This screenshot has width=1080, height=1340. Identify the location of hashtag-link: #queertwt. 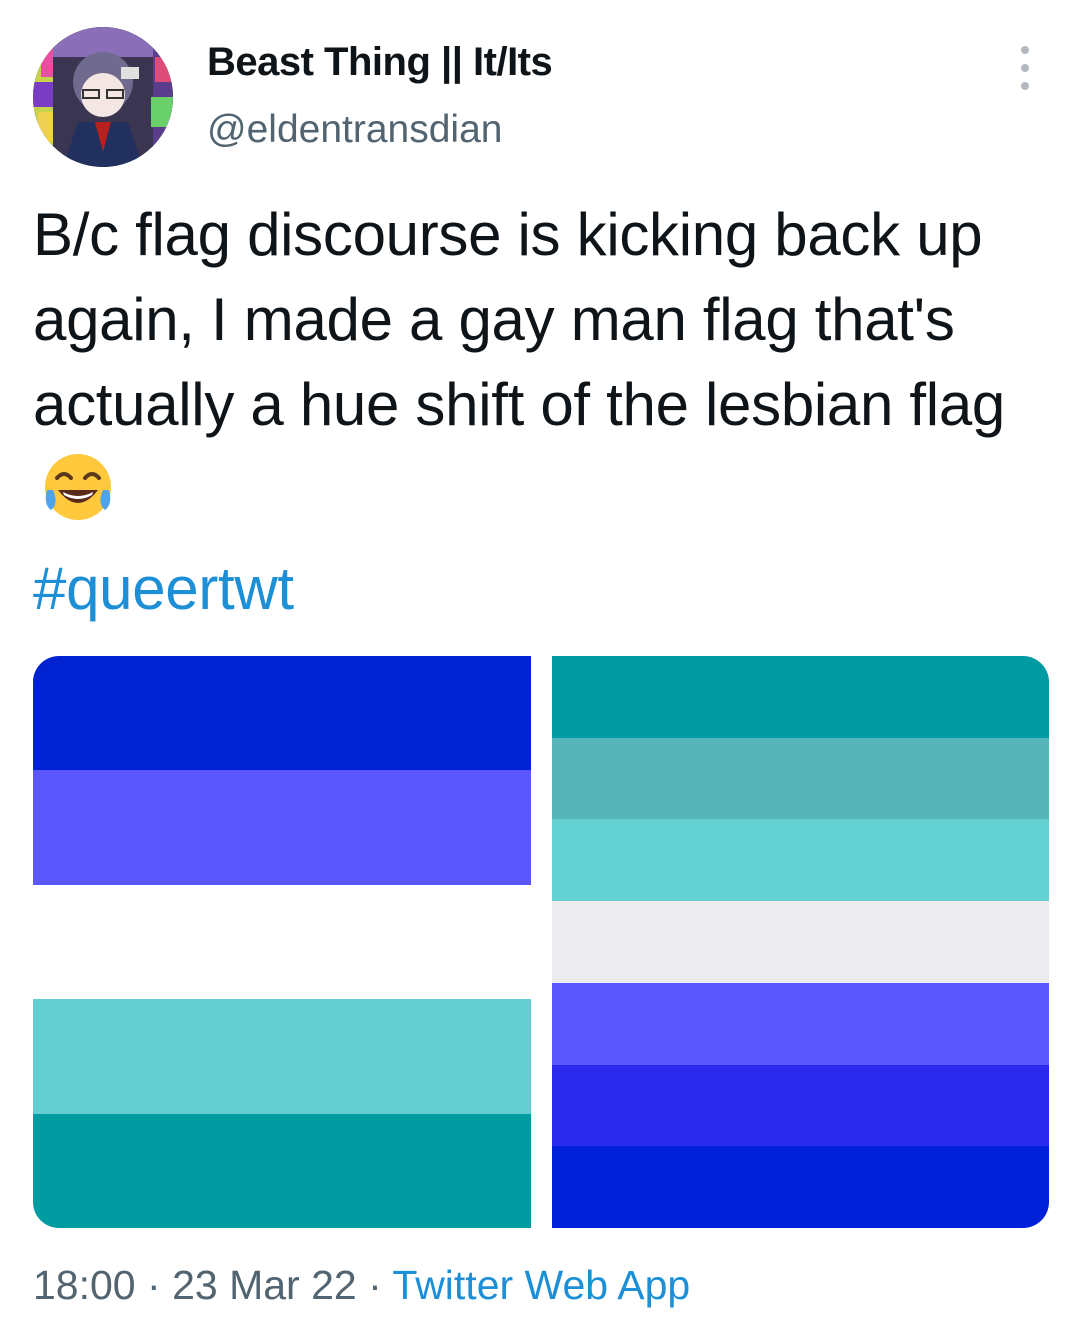
(538, 588).